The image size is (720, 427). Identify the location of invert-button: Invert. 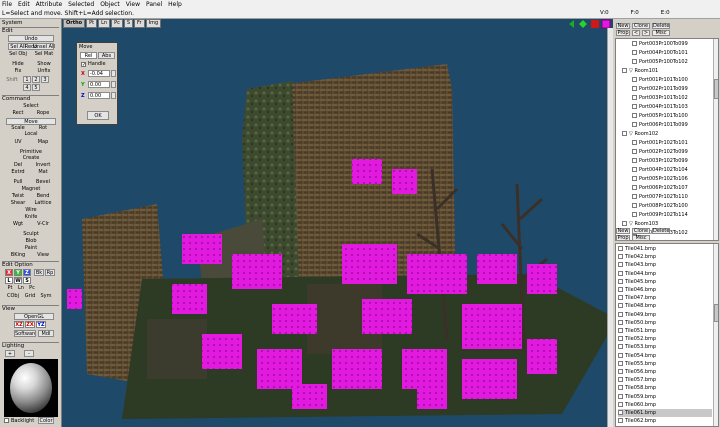
(43, 165).